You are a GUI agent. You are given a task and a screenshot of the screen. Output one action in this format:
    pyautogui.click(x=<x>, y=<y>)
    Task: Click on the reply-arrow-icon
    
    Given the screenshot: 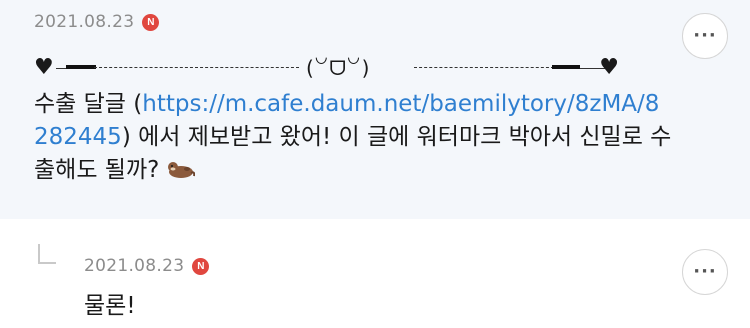 What is the action you would take?
    pyautogui.click(x=47, y=254)
    